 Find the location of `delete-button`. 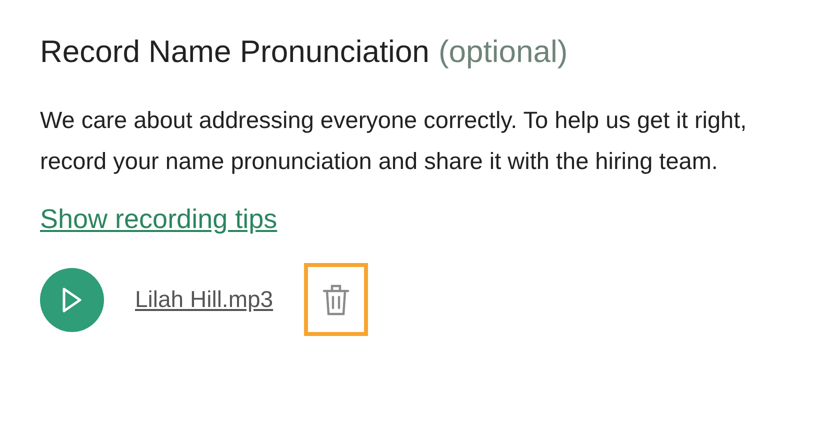

delete-button is located at coordinates (336, 299).